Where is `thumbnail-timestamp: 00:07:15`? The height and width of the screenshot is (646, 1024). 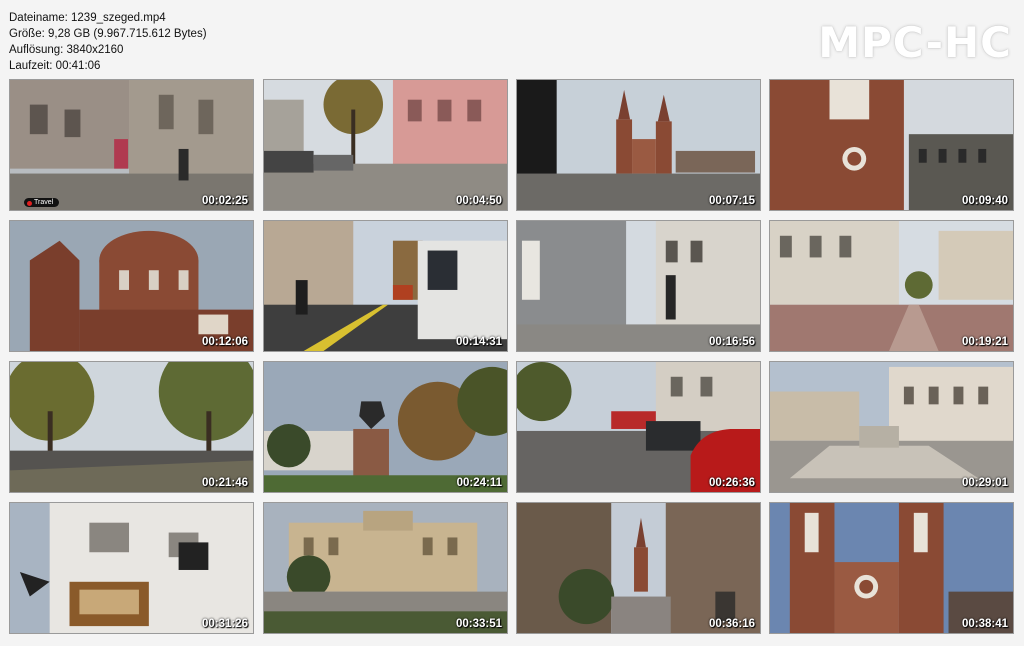 thumbnail-timestamp: 00:07:15 is located at coordinates (731, 201).